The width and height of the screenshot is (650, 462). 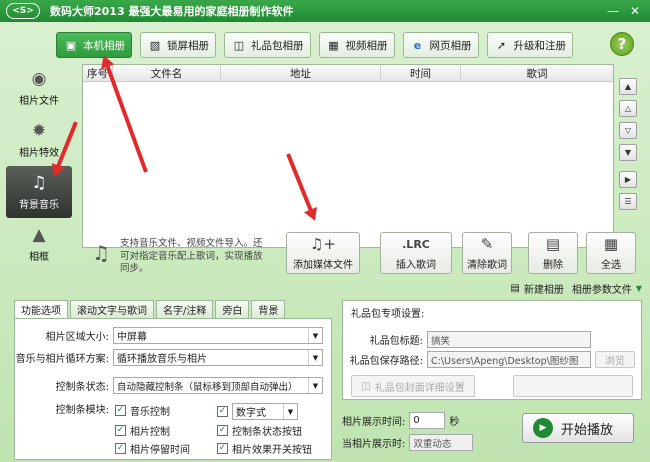 I want to click on tab-narration: 旁白, so click(x=232, y=309).